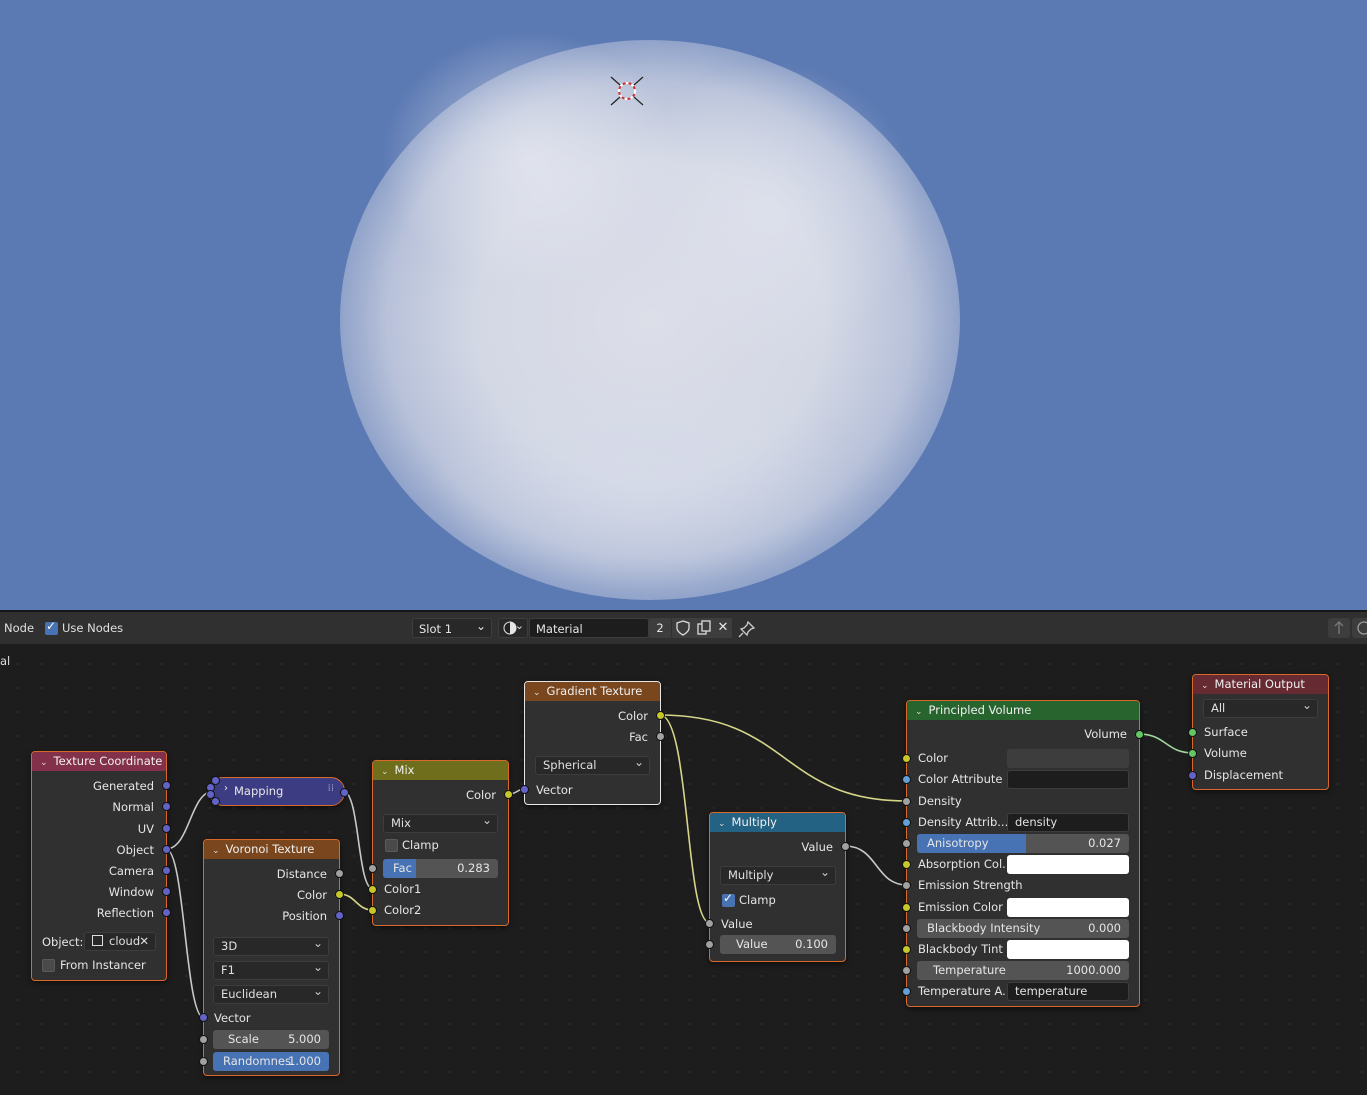 This screenshot has width=1367, height=1095. Describe the element at coordinates (144, 941) in the screenshot. I see `clear-icon: ✕` at that location.